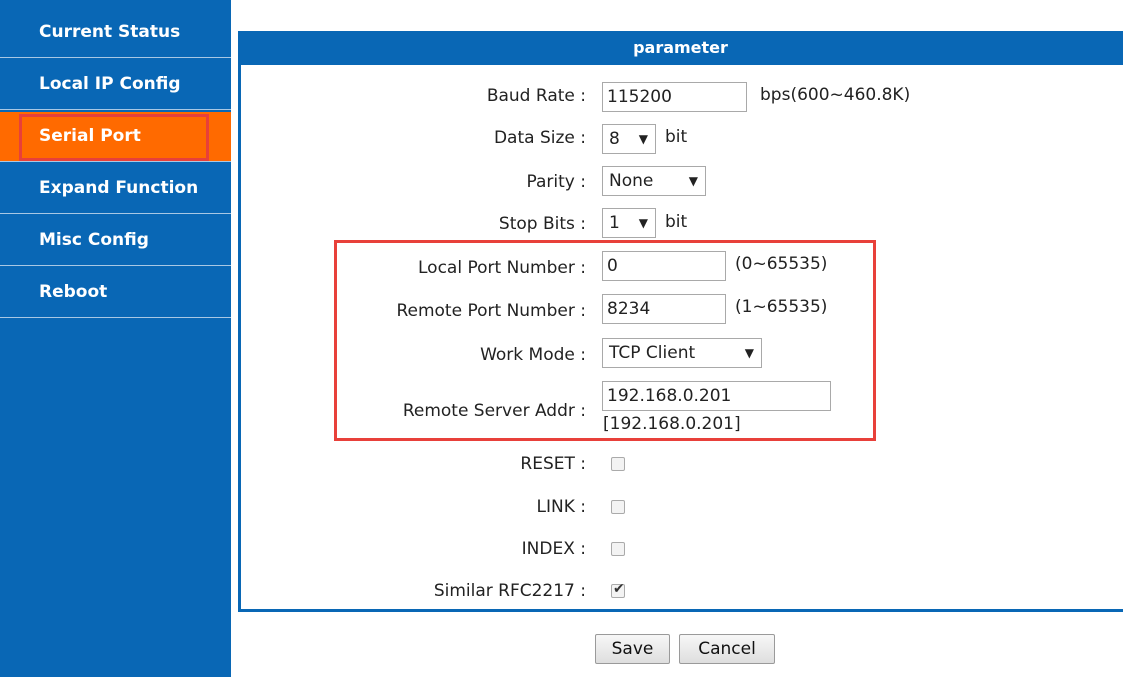  I want to click on cancel-button: Cancel, so click(727, 649).